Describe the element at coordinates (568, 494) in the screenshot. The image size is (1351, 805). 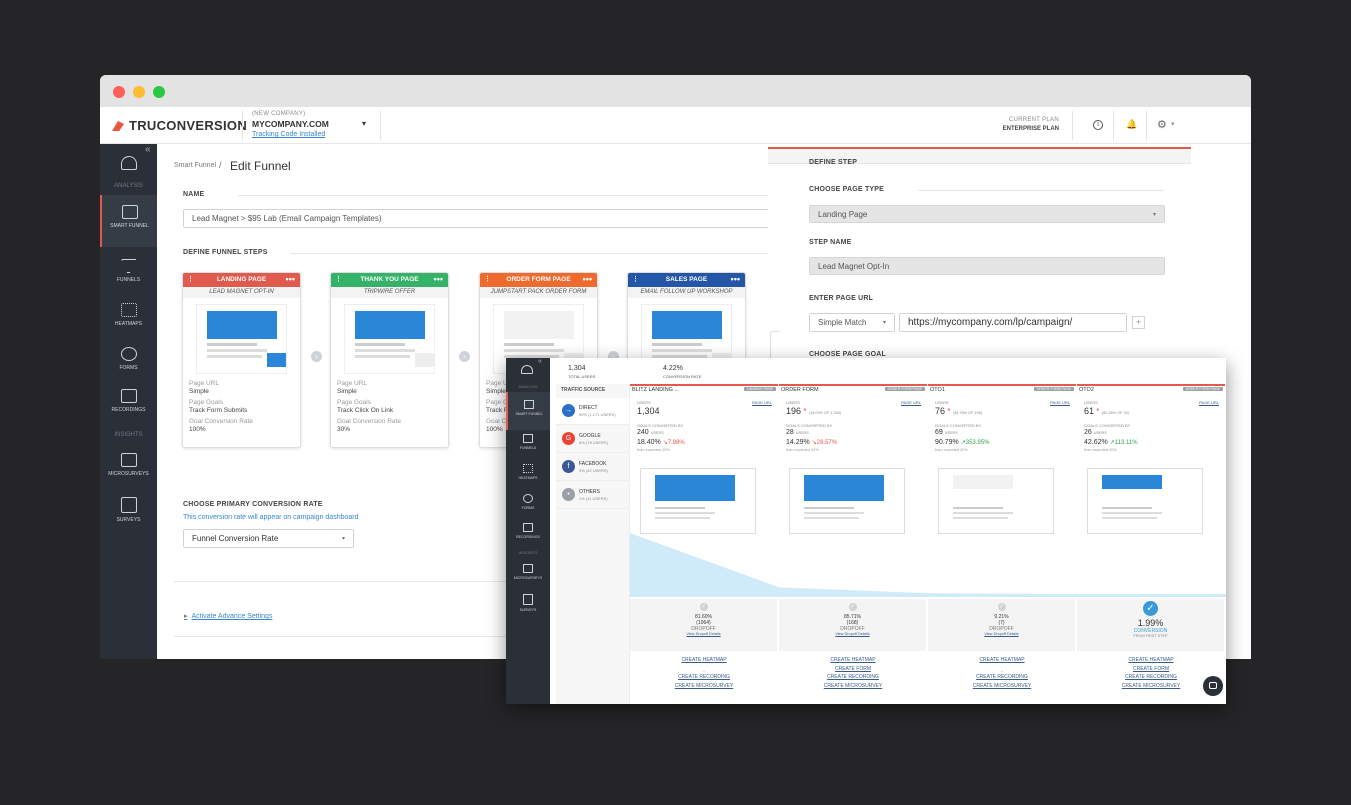
I see `source-icon: •` at that location.